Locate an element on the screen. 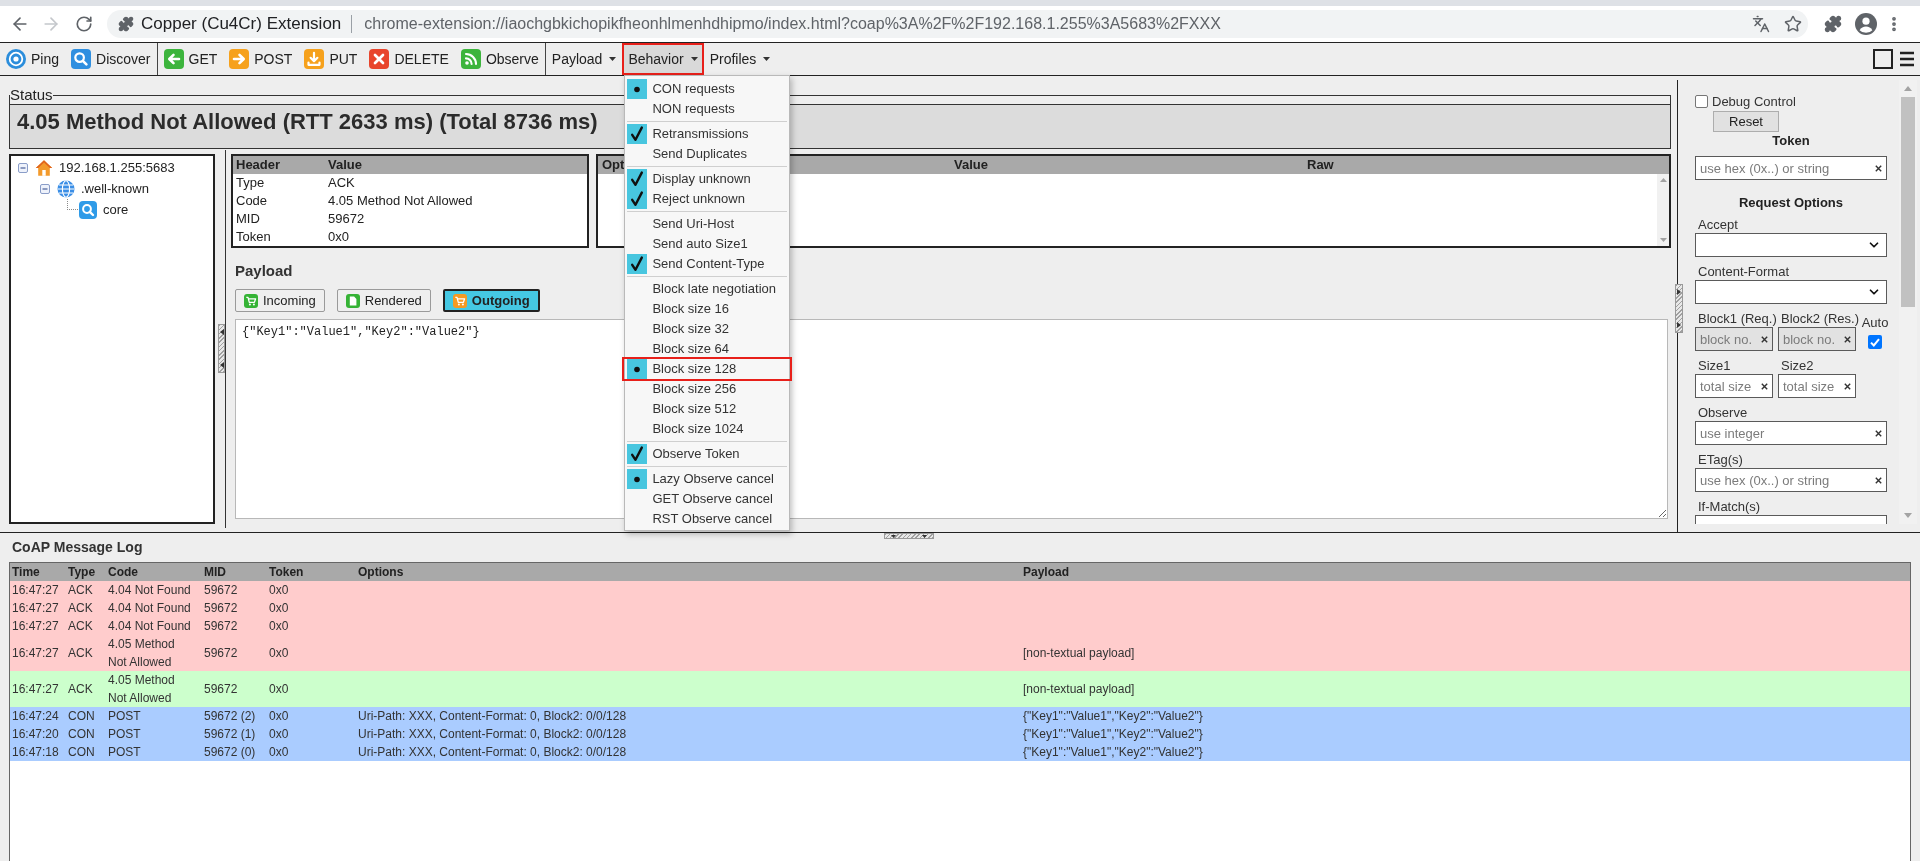  menu-button: Payload is located at coordinates (584, 59).